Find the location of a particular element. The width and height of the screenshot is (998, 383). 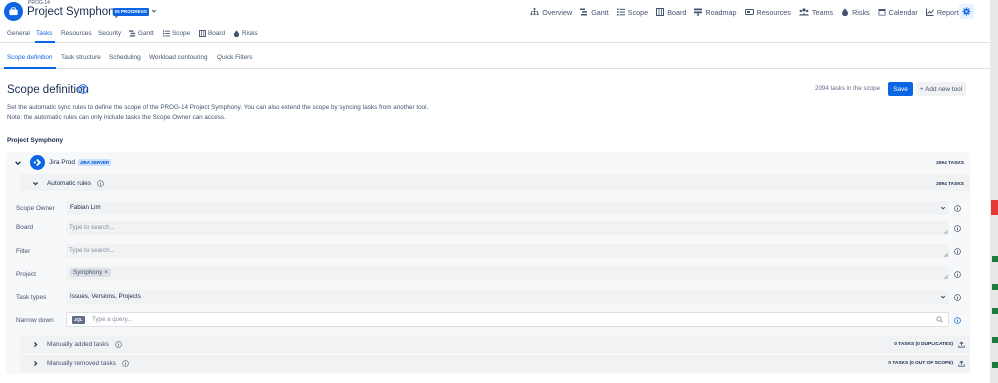

nav-overview: Overview is located at coordinates (551, 12).